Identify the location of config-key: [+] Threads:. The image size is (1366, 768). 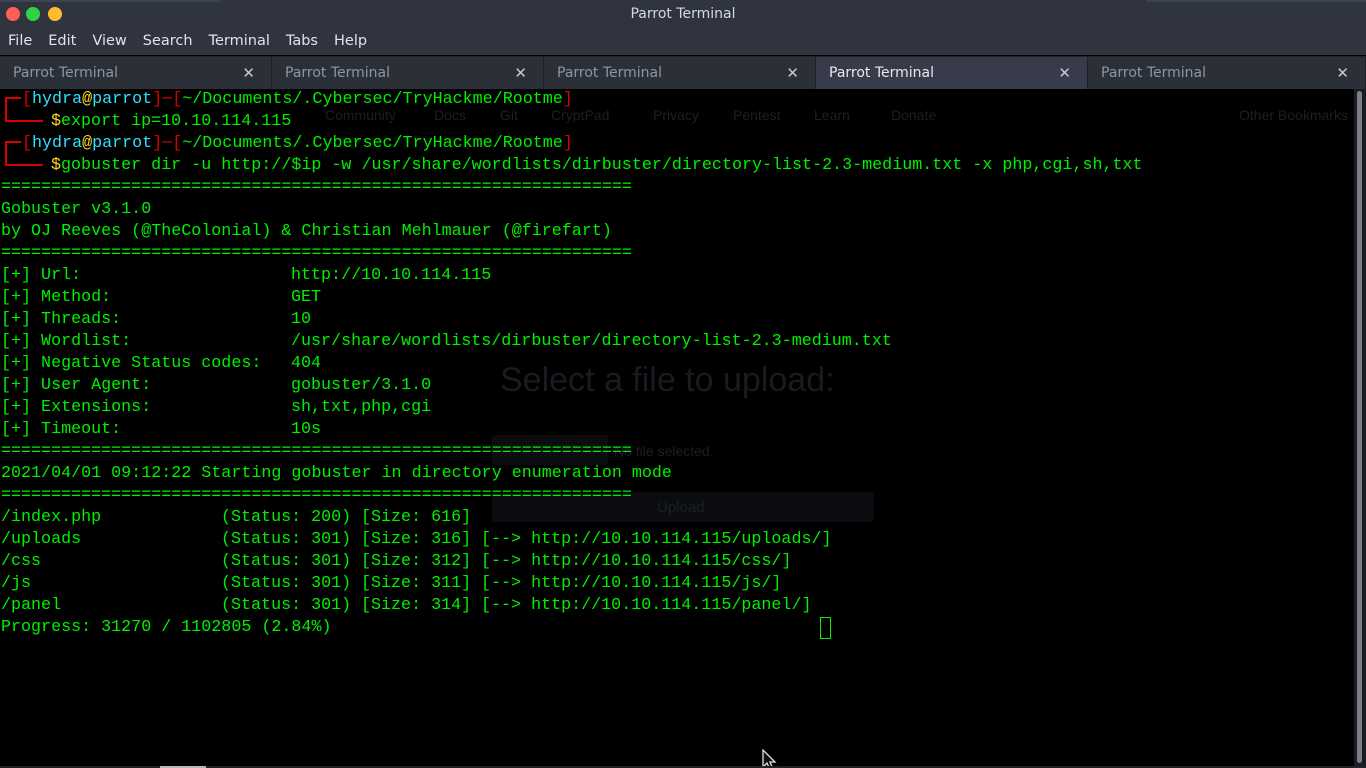
(61, 319).